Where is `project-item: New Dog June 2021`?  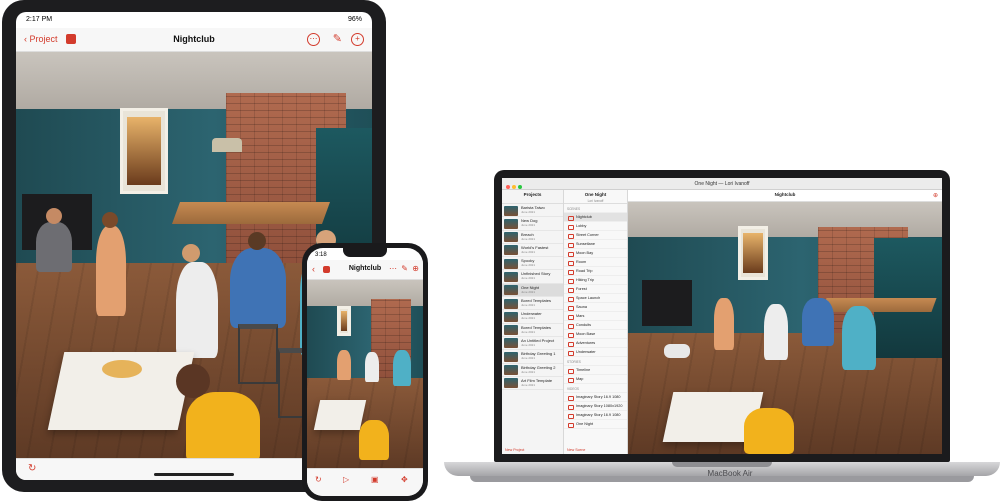 project-item: New Dog June 2021 is located at coordinates (532, 224).